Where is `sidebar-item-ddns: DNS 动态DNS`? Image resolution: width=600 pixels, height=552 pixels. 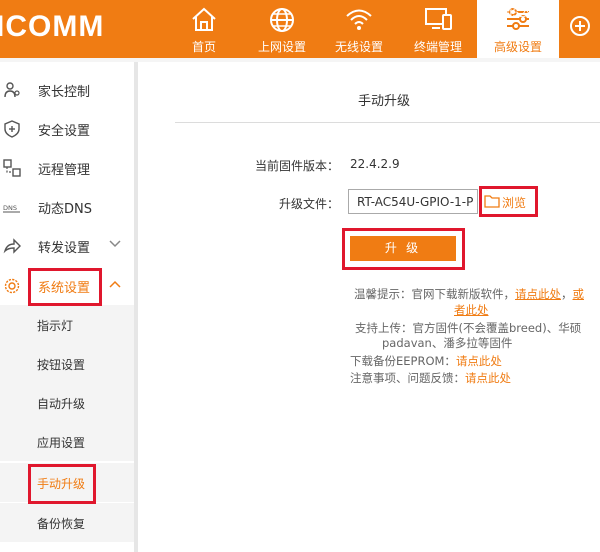
sidebar-item-ddns: DNS 动态DNS is located at coordinates (67, 206).